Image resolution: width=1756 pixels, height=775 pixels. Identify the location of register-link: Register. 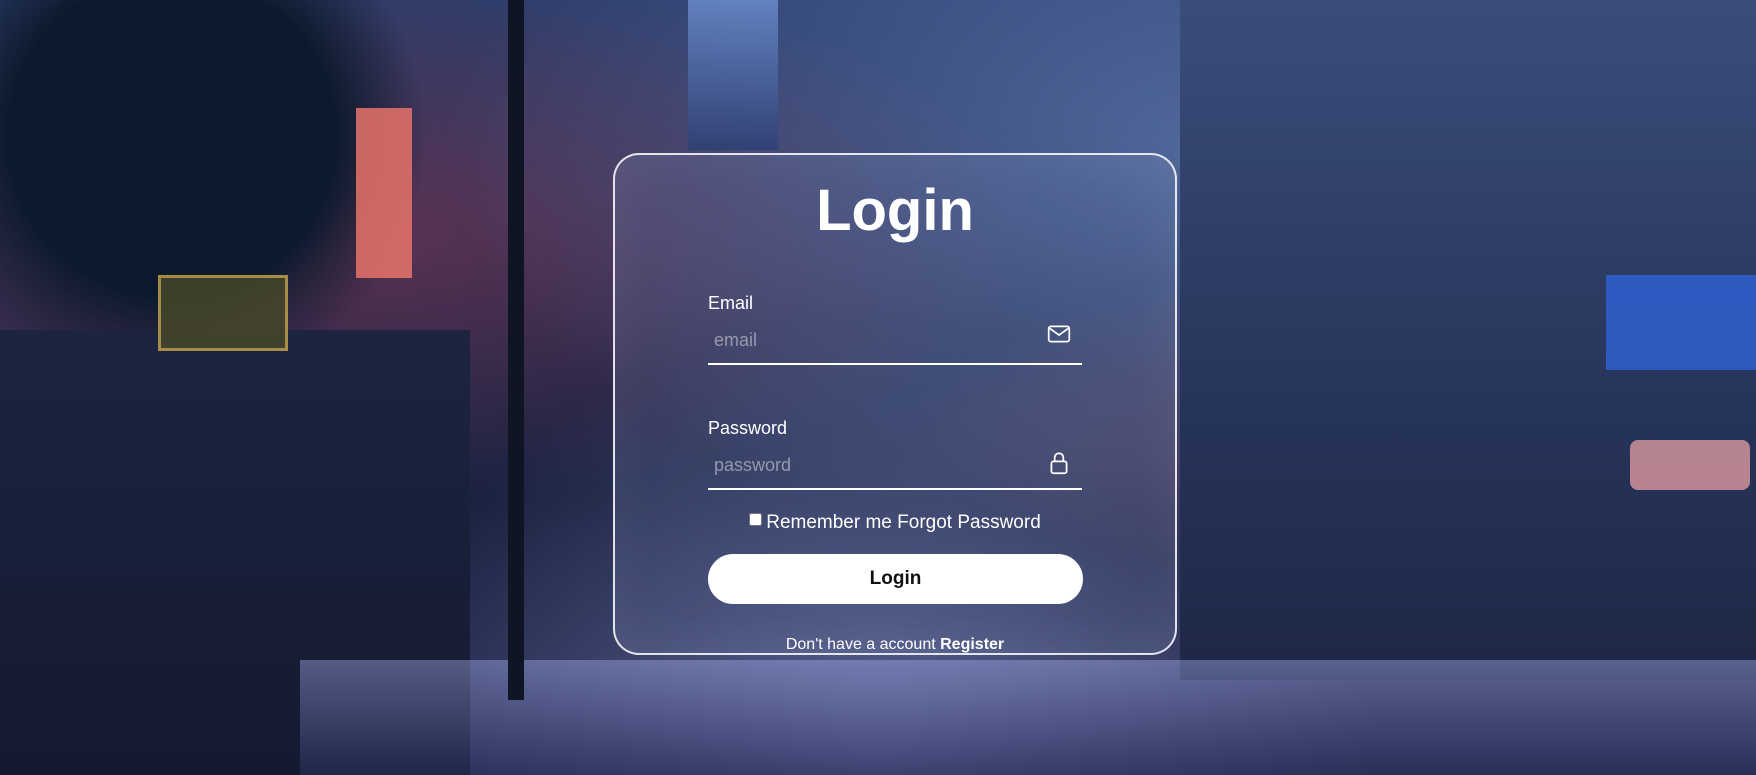
(972, 644).